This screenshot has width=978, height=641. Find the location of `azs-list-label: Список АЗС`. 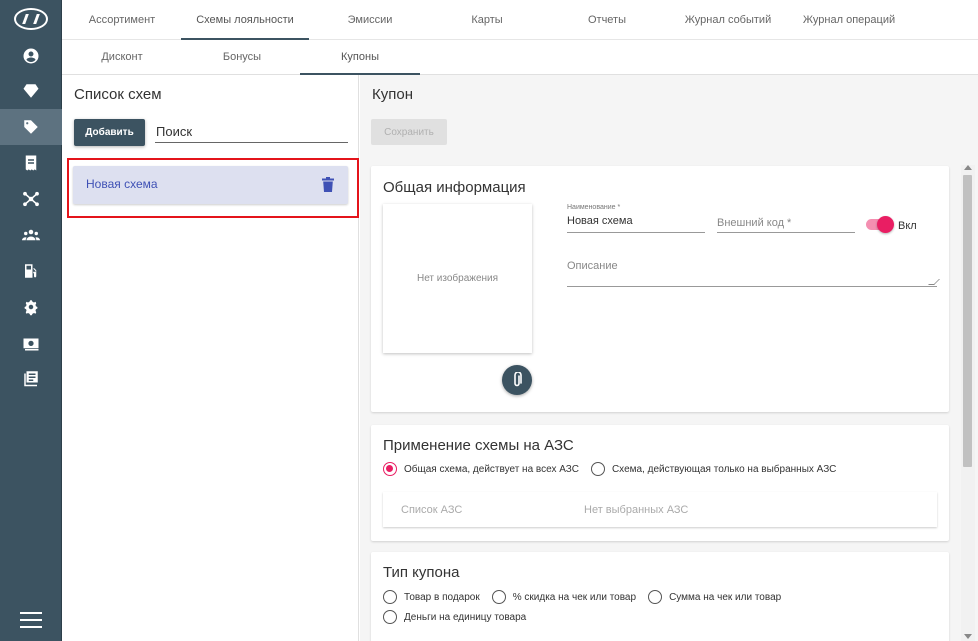

azs-list-label: Список АЗС is located at coordinates (432, 510).